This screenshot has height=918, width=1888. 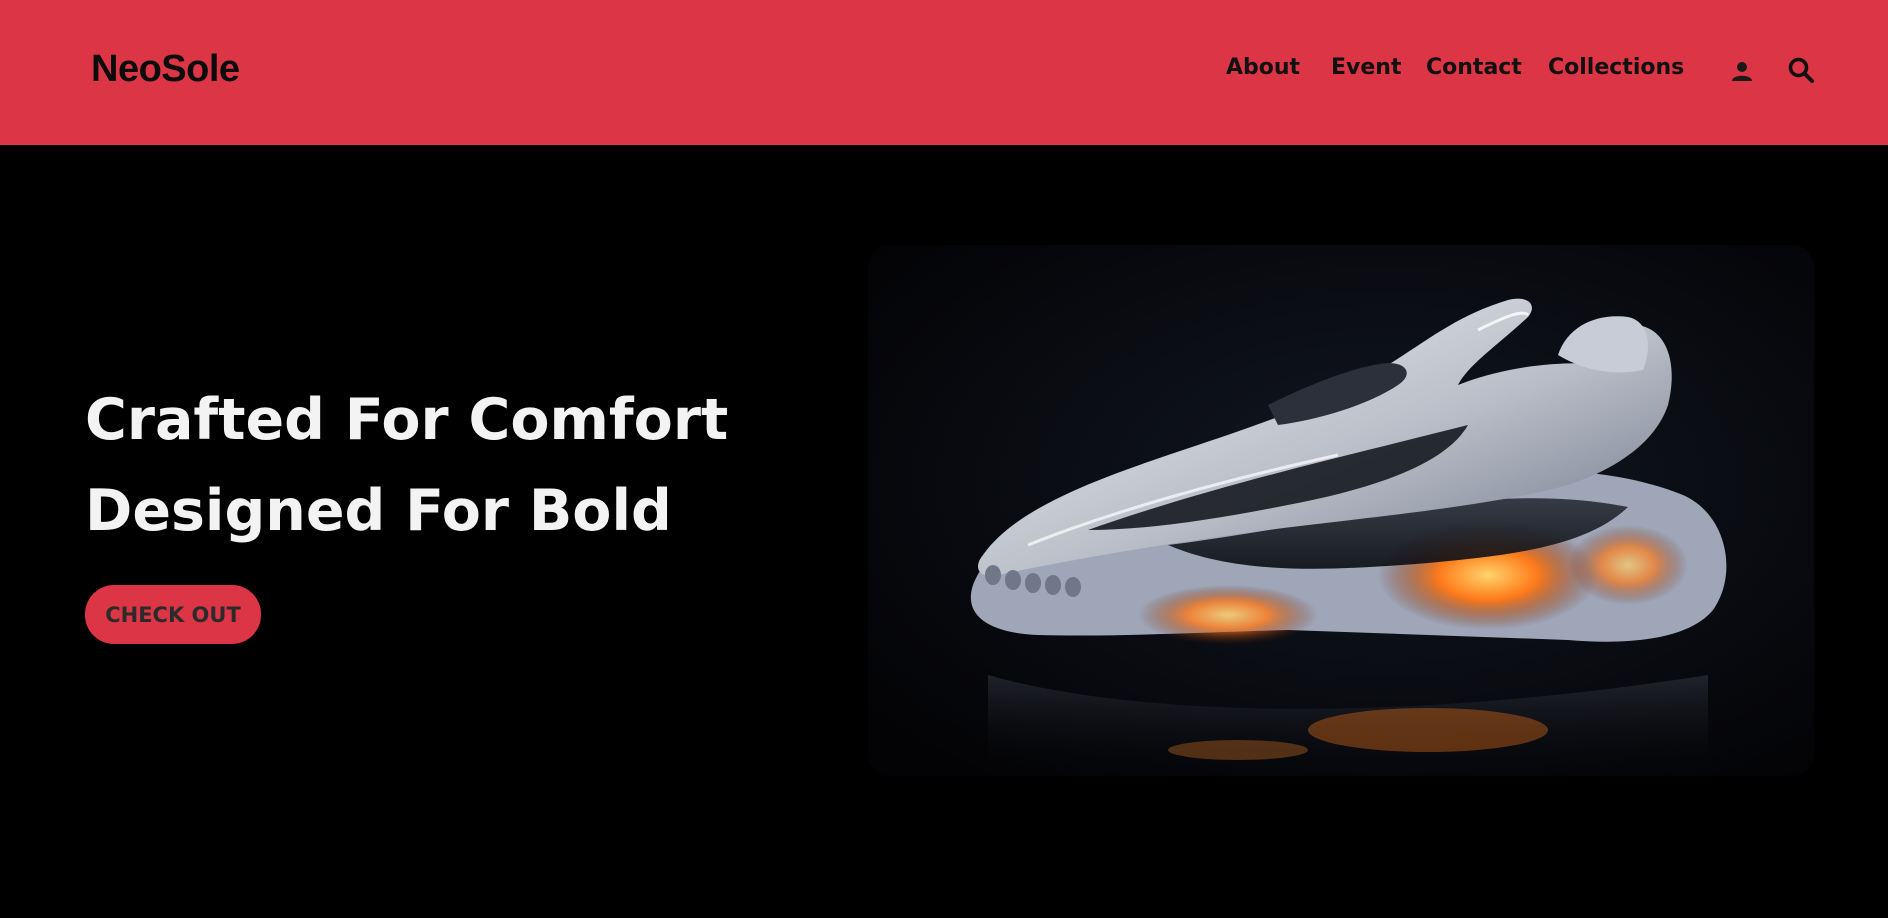 What do you see at coordinates (378, 511) in the screenshot?
I see `hero-title-line-2: Designed For Bold` at bounding box center [378, 511].